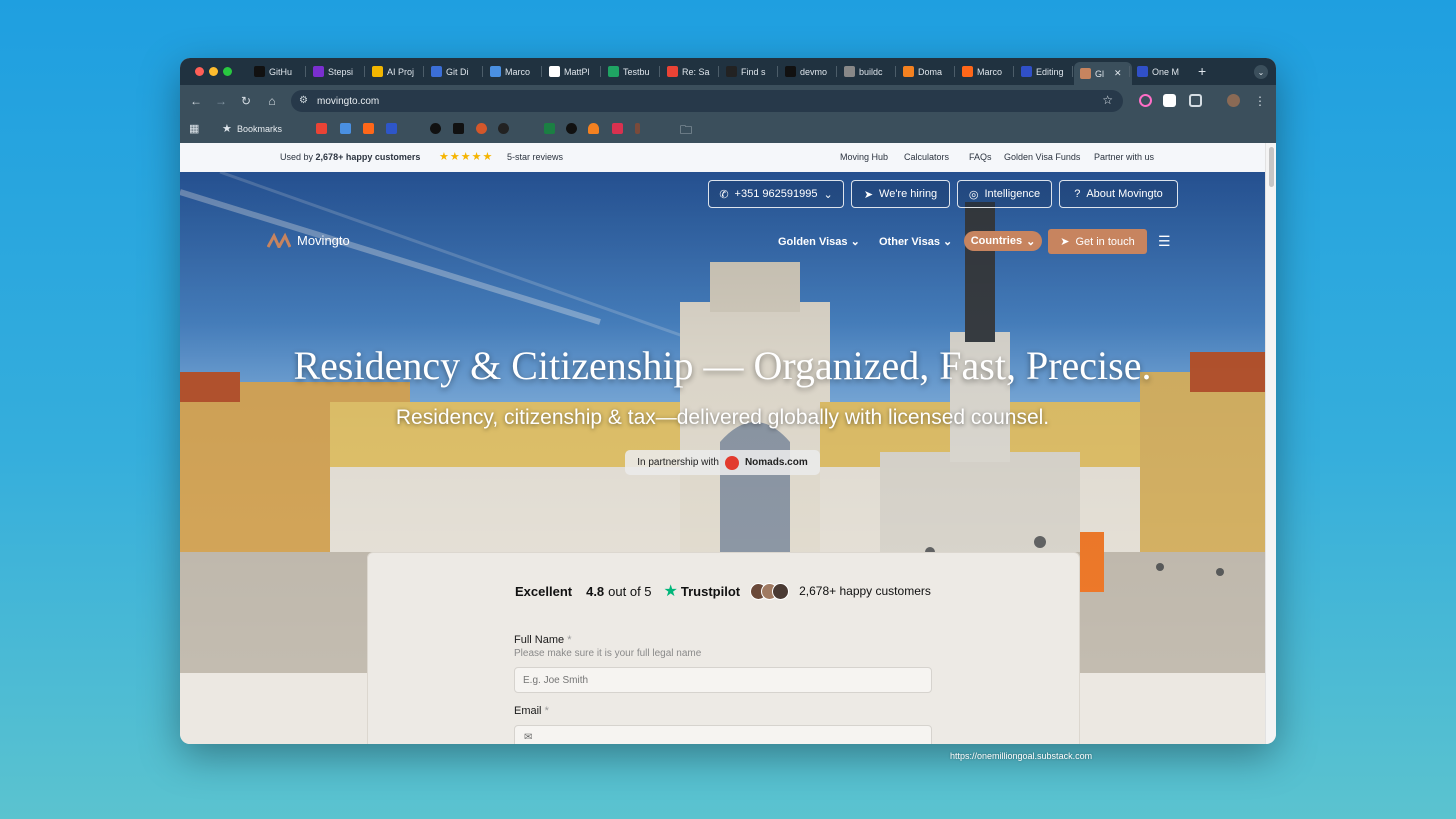 The width and height of the screenshot is (1456, 819). Describe the element at coordinates (691, 71) in the screenshot. I see `browser-tab: Re: Sa` at that location.